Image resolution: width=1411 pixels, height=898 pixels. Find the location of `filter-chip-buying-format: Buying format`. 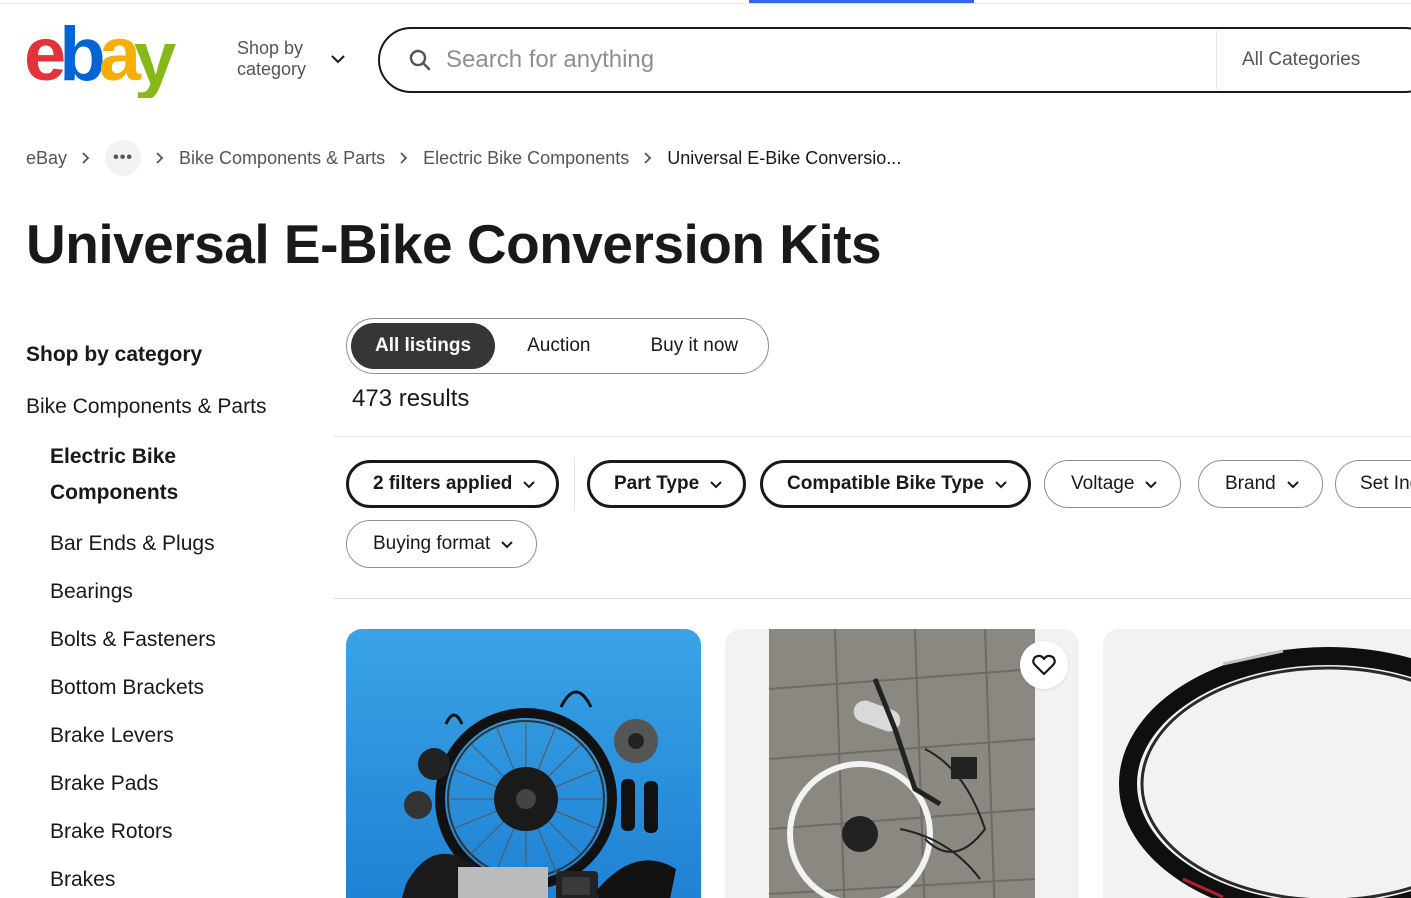

filter-chip-buying-format: Buying format is located at coordinates (442, 544).